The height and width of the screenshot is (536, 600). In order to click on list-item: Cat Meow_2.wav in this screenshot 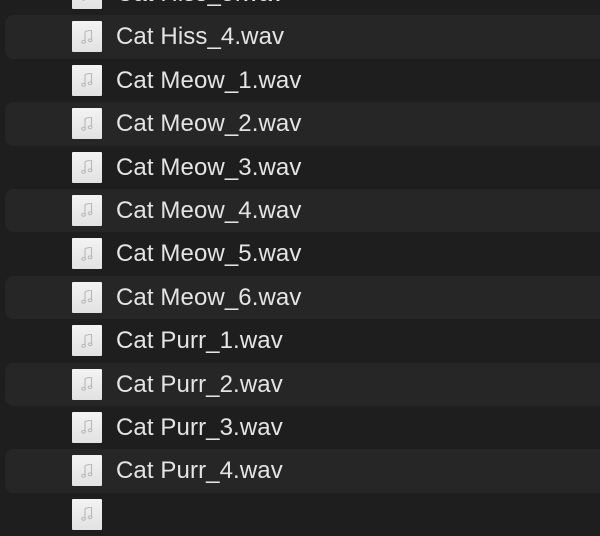, I will do `click(300, 124)`.